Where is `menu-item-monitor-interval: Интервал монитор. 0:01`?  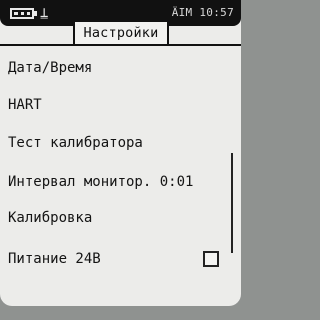
menu-item-monitor-interval: Интервал монитор. 0:01 is located at coordinates (122, 182).